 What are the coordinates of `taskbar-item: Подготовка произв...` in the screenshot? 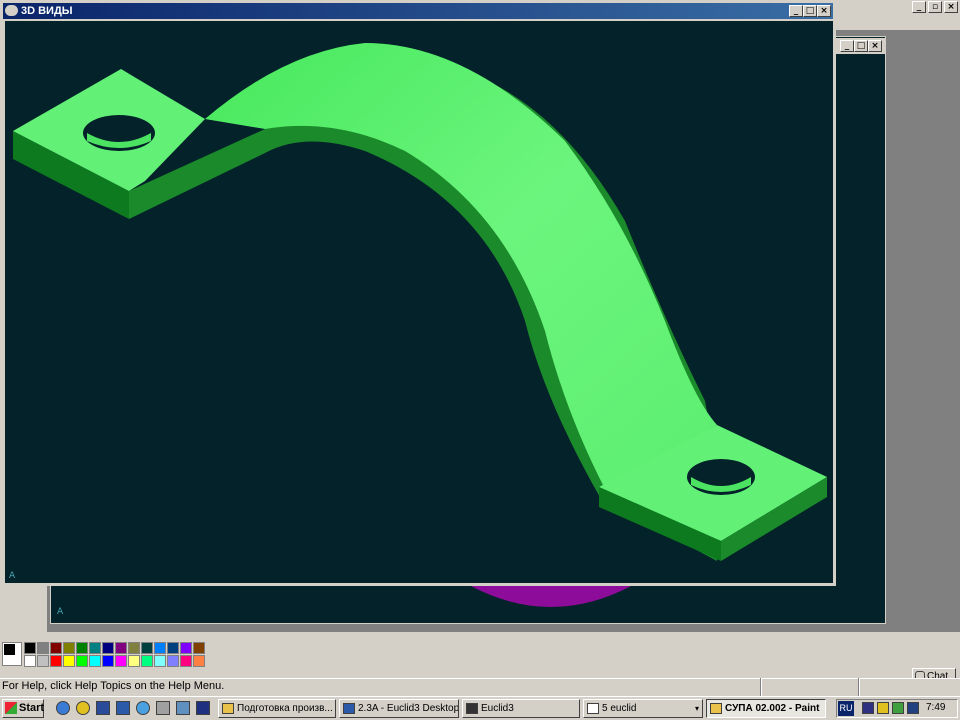 It's located at (277, 708).